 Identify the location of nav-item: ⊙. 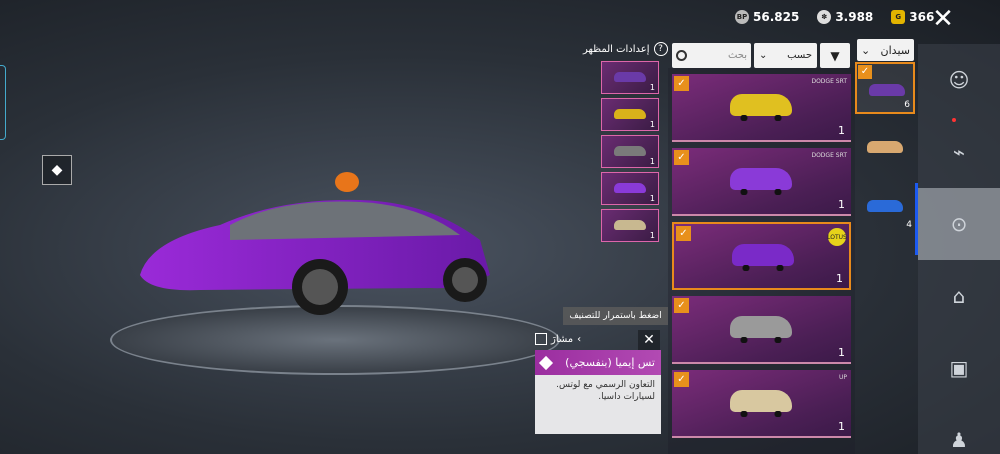
(959, 224).